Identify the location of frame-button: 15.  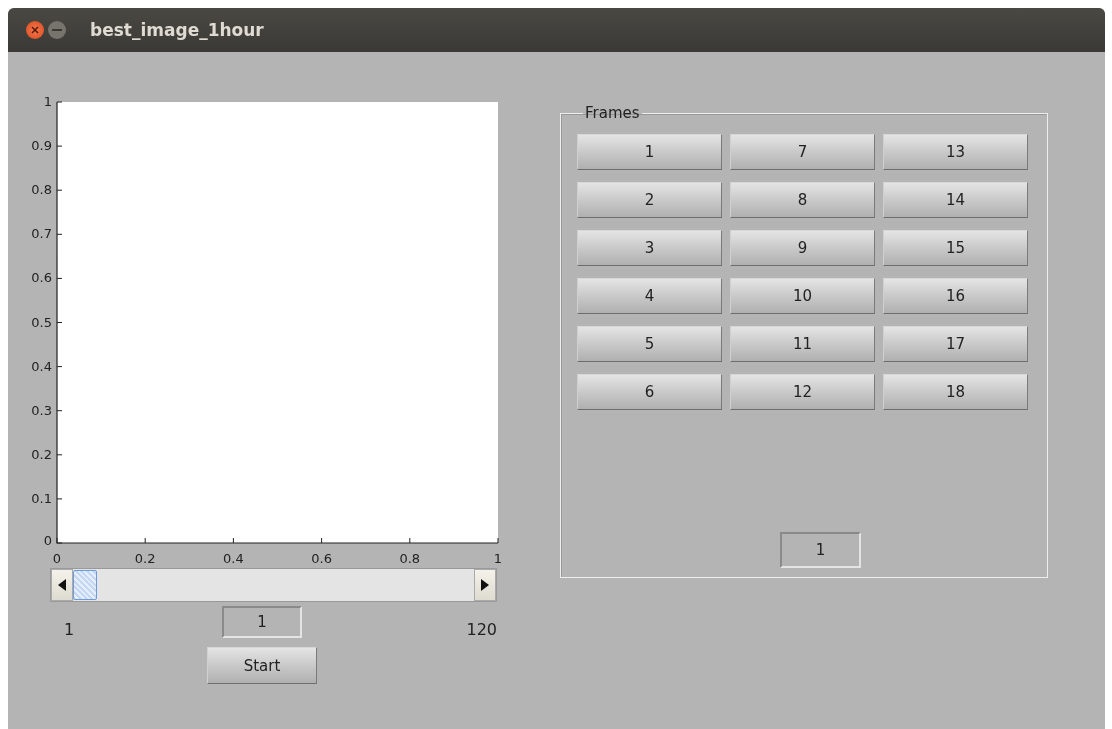
(955, 248).